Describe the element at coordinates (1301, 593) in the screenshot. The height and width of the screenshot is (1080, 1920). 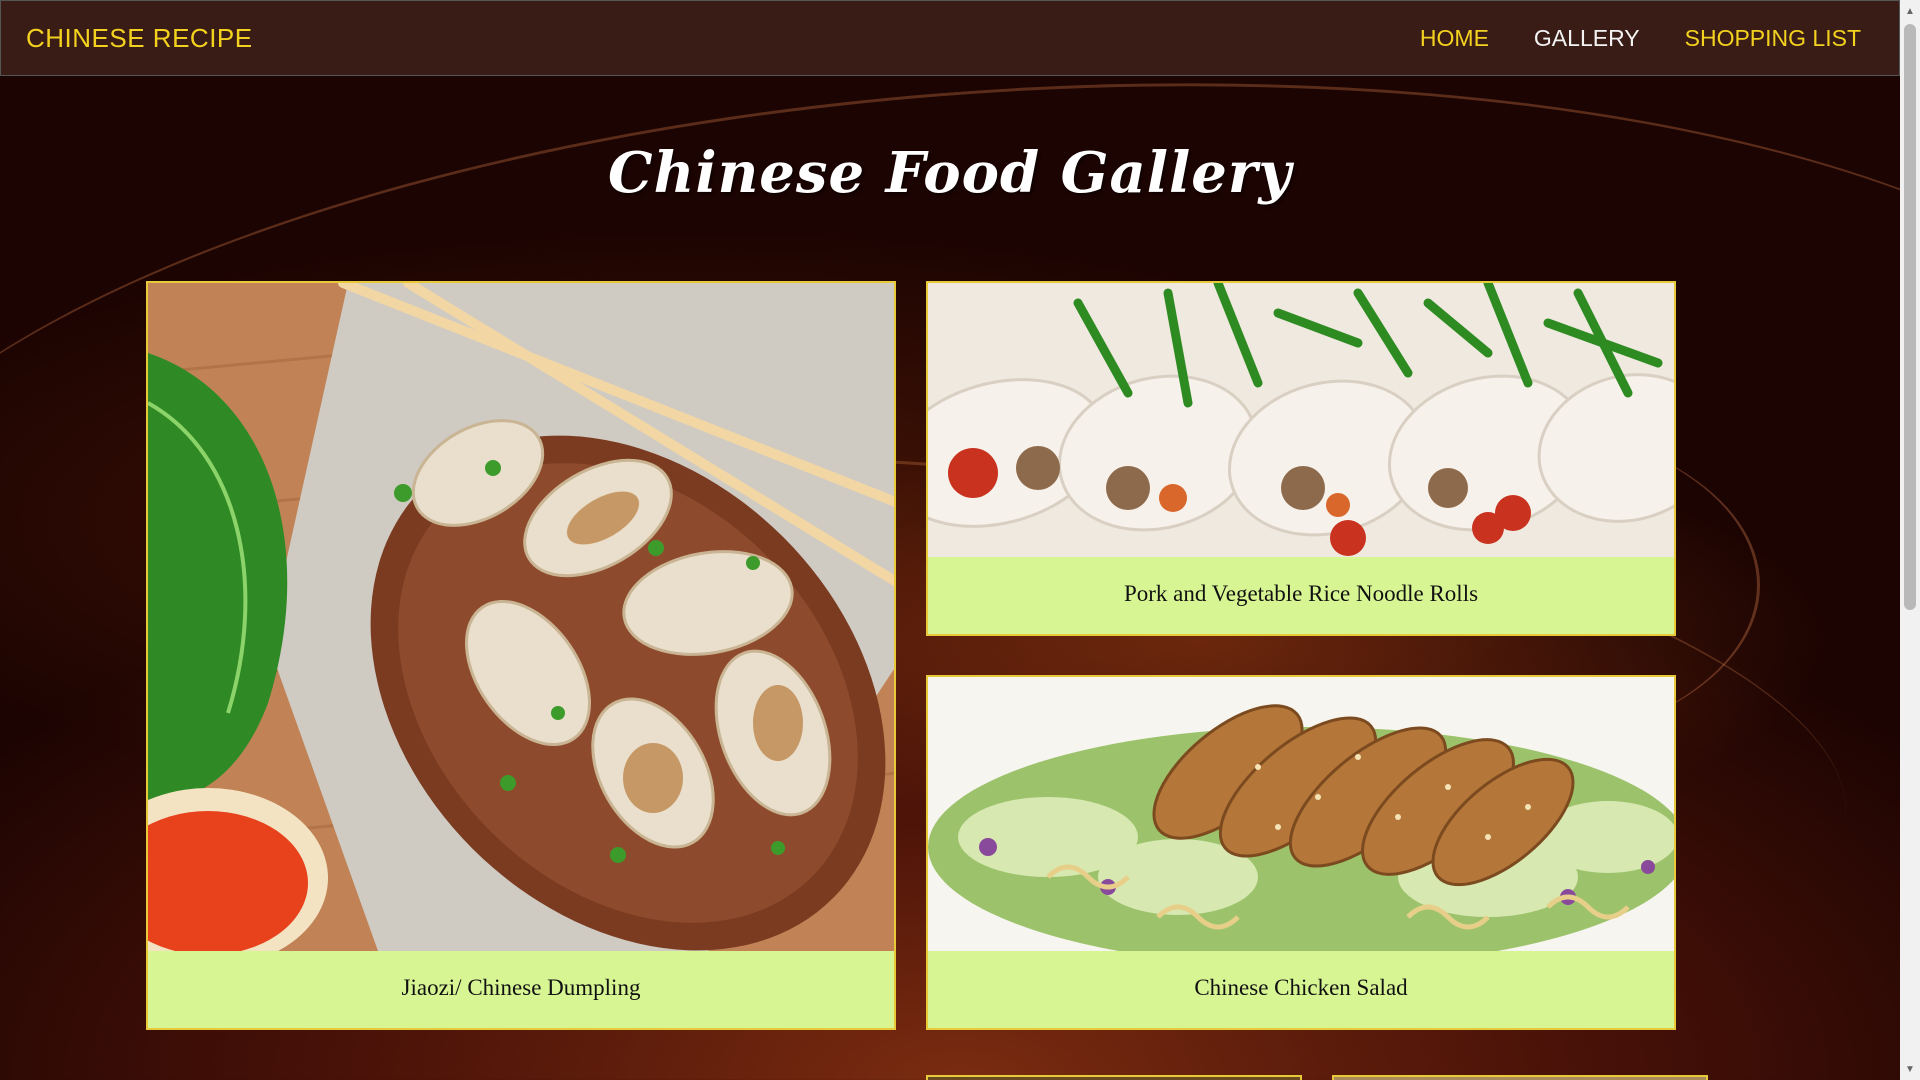
I see `card-caption: Pork and Vegetable Rice Noodle Rolls` at that location.